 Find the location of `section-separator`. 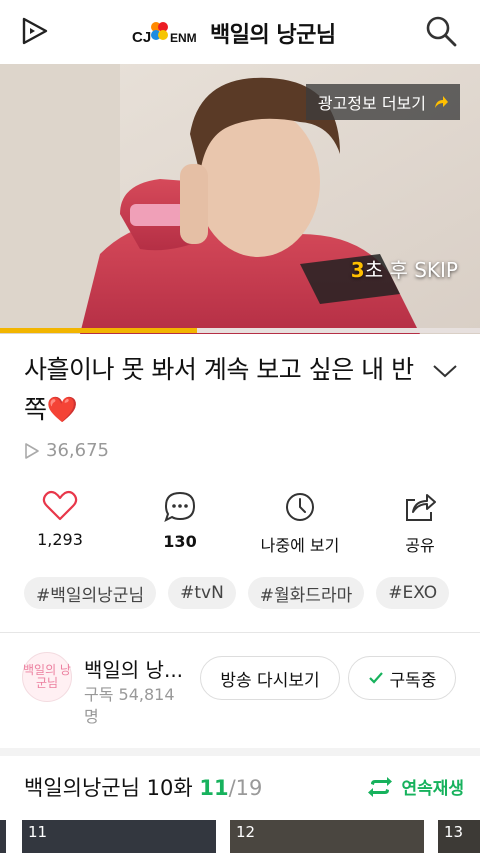

section-separator is located at coordinates (240, 752).